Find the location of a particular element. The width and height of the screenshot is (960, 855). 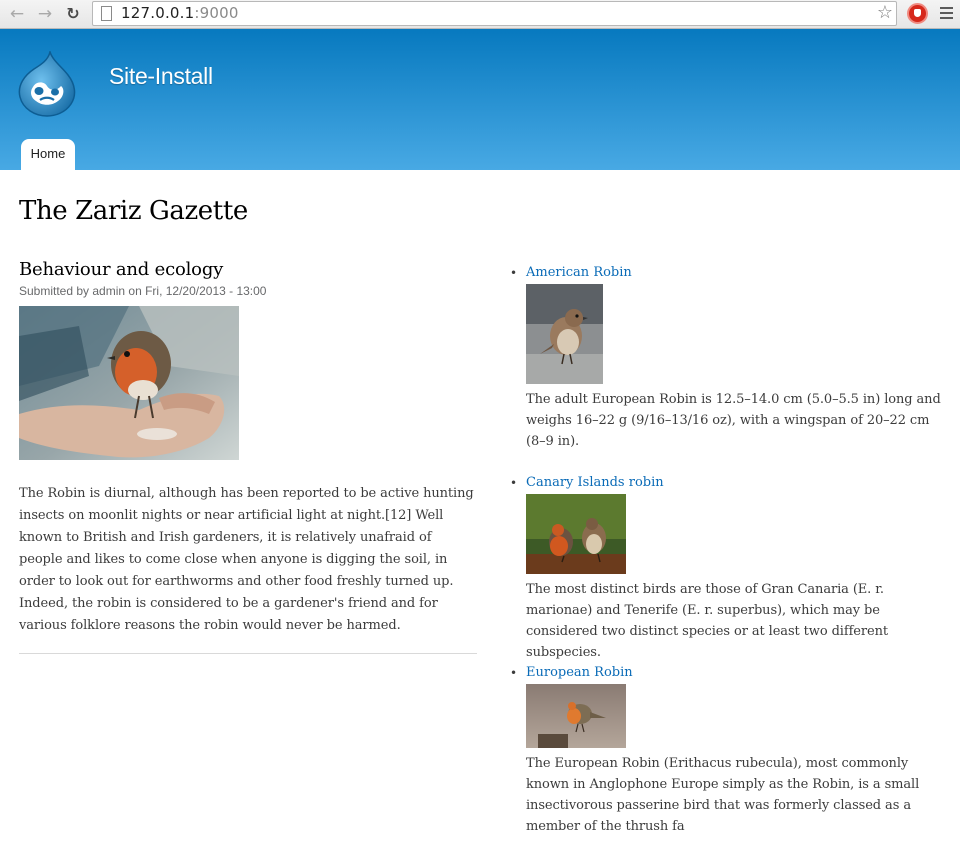

site-name: Site-Install is located at coordinates (161, 76).